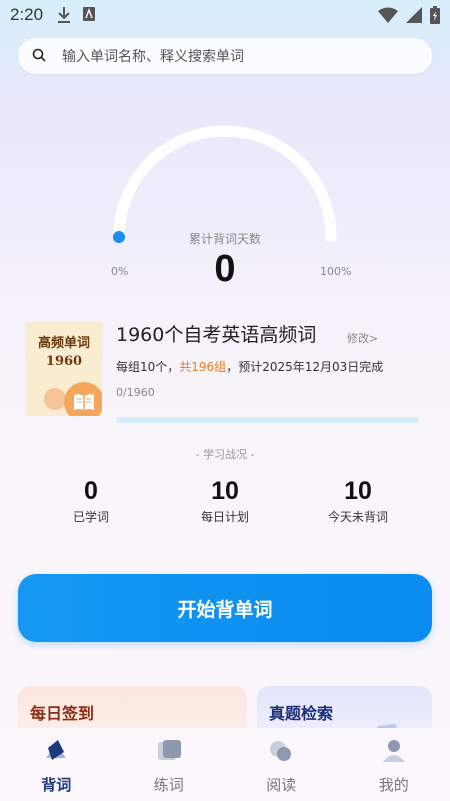  Describe the element at coordinates (301, 713) in the screenshot. I see `exam-search-label: 真题检索` at that location.